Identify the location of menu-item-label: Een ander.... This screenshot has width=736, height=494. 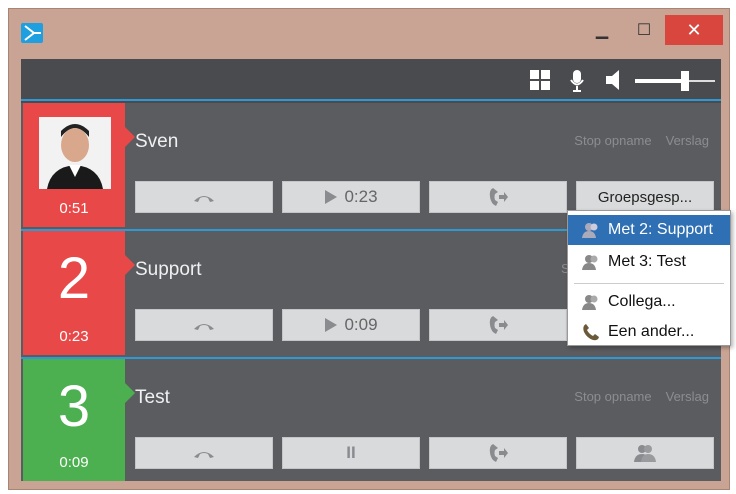
(651, 331).